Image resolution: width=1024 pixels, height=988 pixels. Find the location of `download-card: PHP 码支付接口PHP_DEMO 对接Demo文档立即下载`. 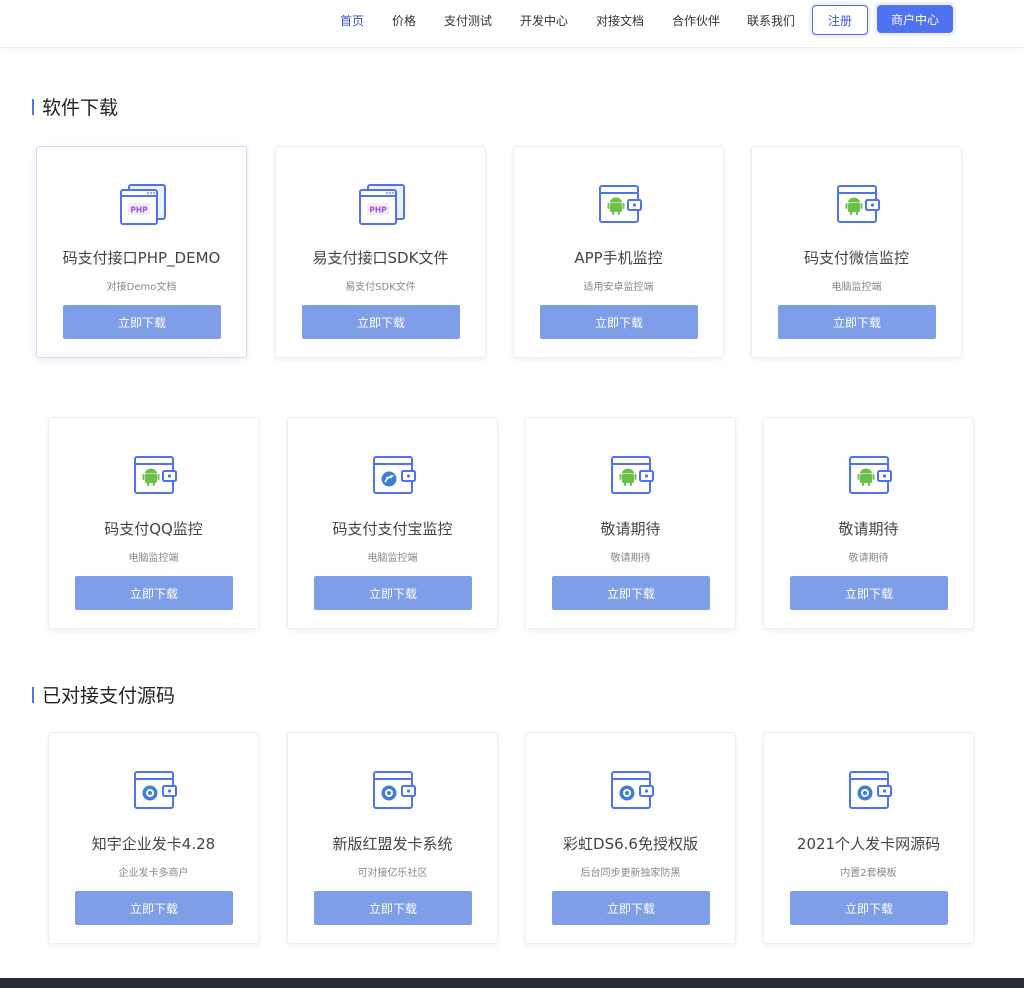

download-card: PHP 码支付接口PHP_DEMO 对接Demo文档立即下载 is located at coordinates (141, 252).